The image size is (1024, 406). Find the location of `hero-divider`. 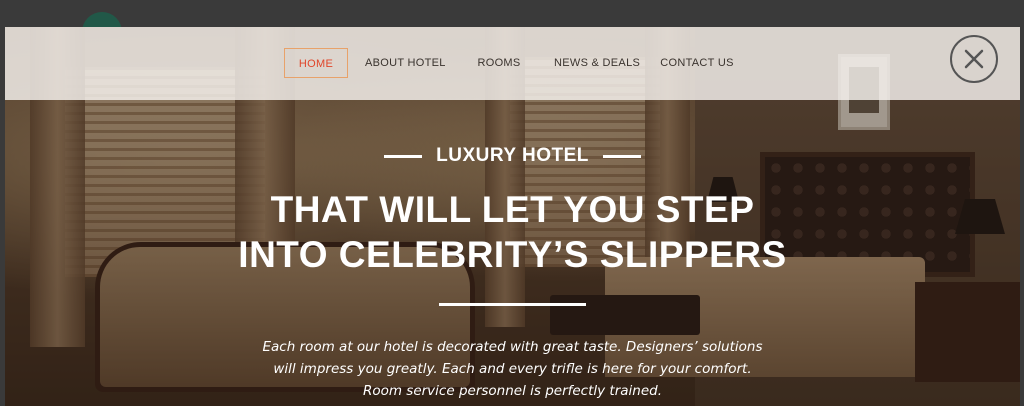

hero-divider is located at coordinates (512, 304).